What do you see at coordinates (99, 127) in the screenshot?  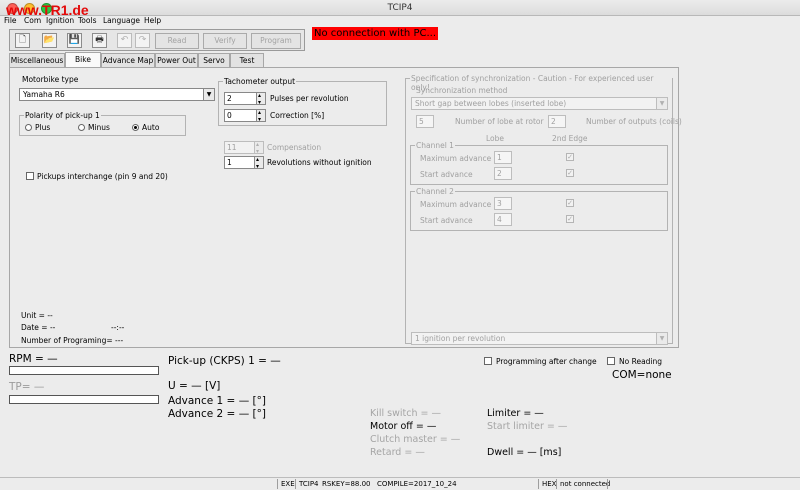 I see `polarity-minus-label: Minus` at bounding box center [99, 127].